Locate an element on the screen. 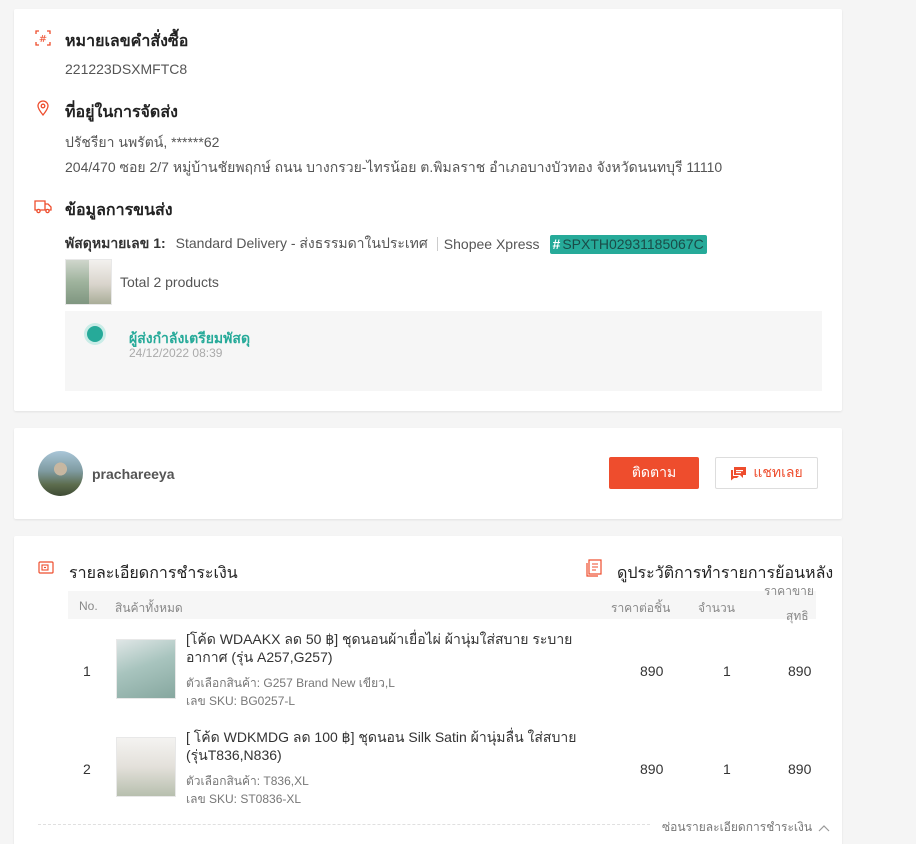 Image resolution: width=916 pixels, height=844 pixels. tracking-number-badge: # SPXTH02931185067C is located at coordinates (628, 244).